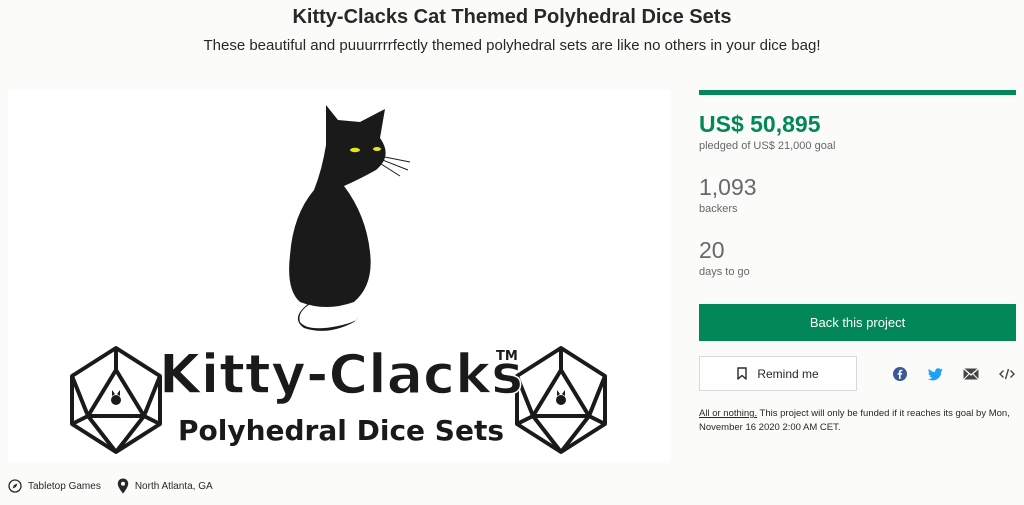 The width and height of the screenshot is (1024, 505). What do you see at coordinates (507, 356) in the screenshot?
I see `trademark-text: TM` at bounding box center [507, 356].